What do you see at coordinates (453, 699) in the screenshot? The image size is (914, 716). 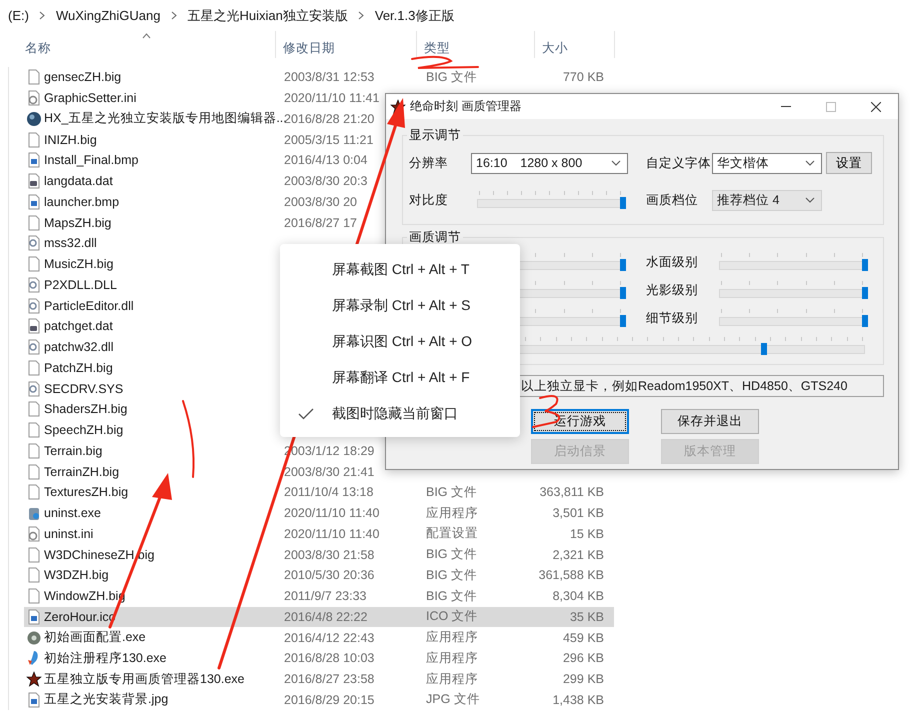 I see `file-type: JPG 文件` at bounding box center [453, 699].